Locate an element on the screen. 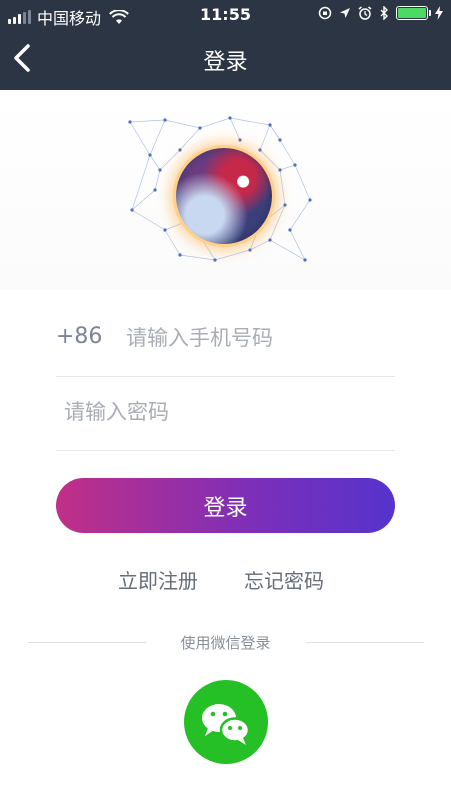 This screenshot has width=451, height=800. account-links: 立即注册 忘记密码 is located at coordinates (225, 580).